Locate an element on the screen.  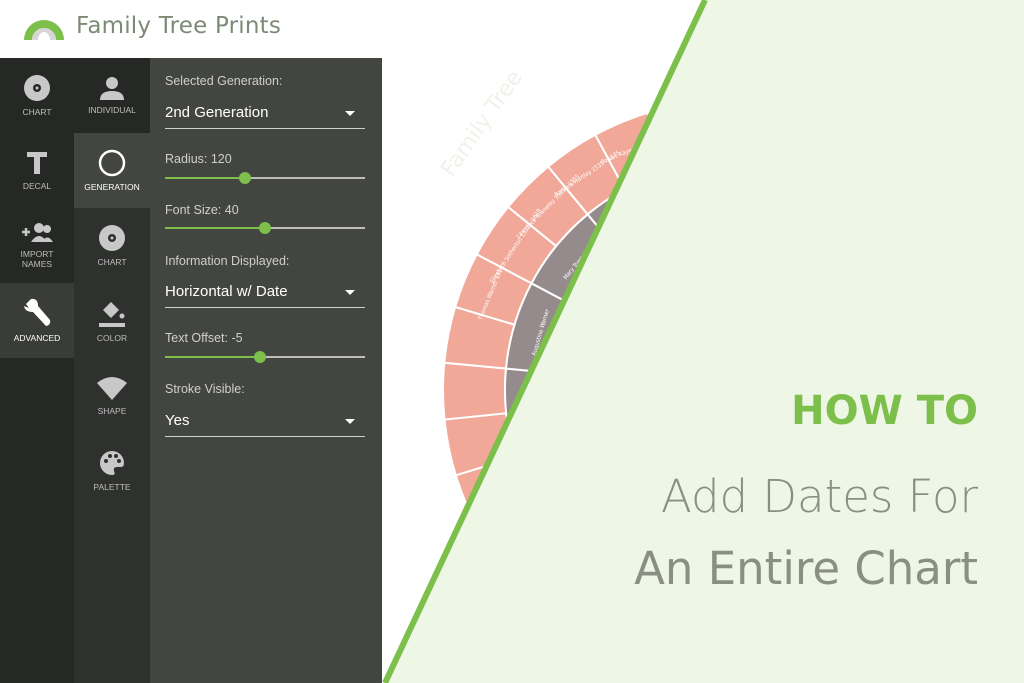
text-offset-slider is located at coordinates (265, 357).